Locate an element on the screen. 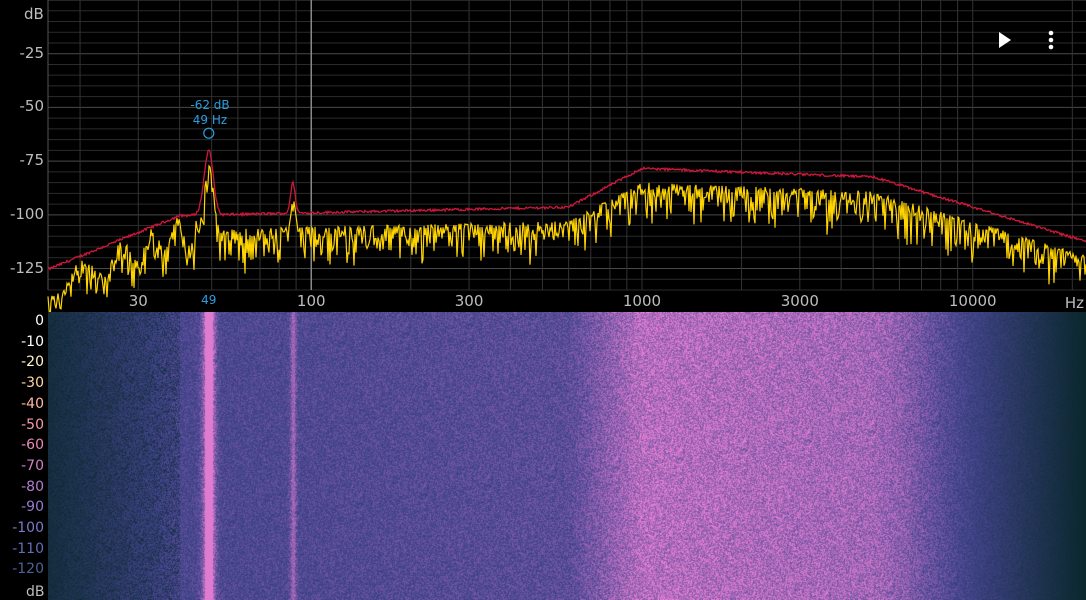 The height and width of the screenshot is (600, 1086). peak-db-value: -62 dB is located at coordinates (210, 105).